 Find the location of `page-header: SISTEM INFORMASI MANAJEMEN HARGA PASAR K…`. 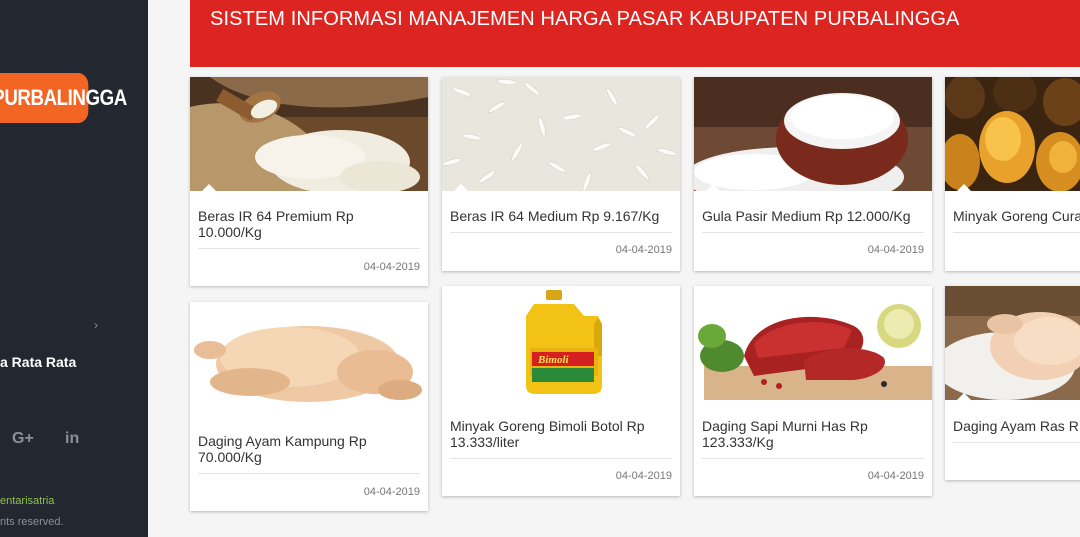

page-header: SISTEM INFORMASI MANAJEMEN HARGA PASAR K… is located at coordinates (635, 33).